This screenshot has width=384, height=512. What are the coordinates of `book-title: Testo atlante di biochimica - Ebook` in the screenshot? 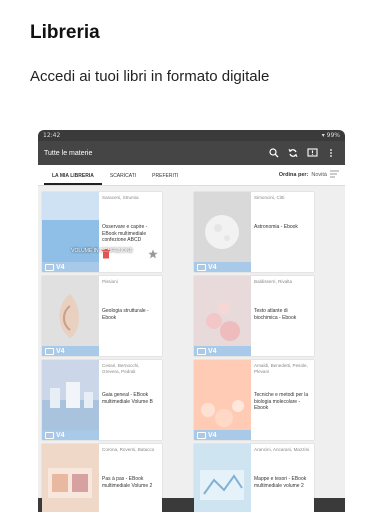 It's located at (275, 314).